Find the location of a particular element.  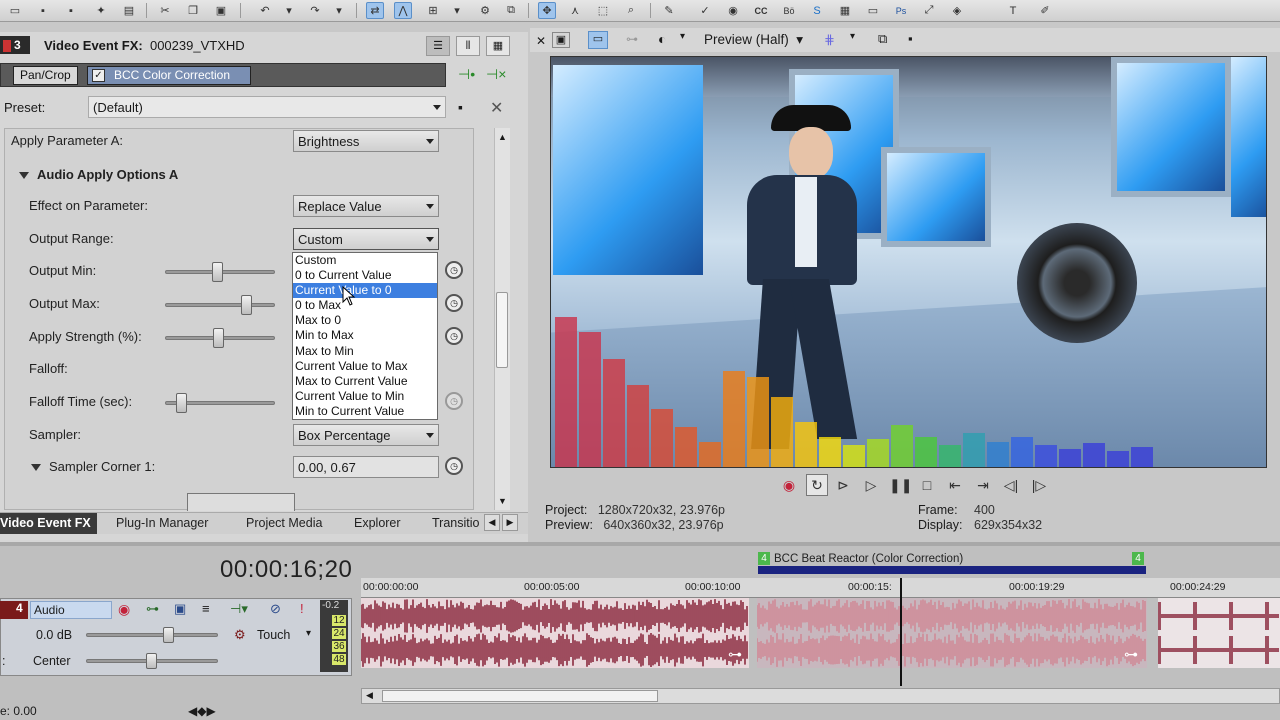

mute-icon: ⊘ is located at coordinates (275, 609).